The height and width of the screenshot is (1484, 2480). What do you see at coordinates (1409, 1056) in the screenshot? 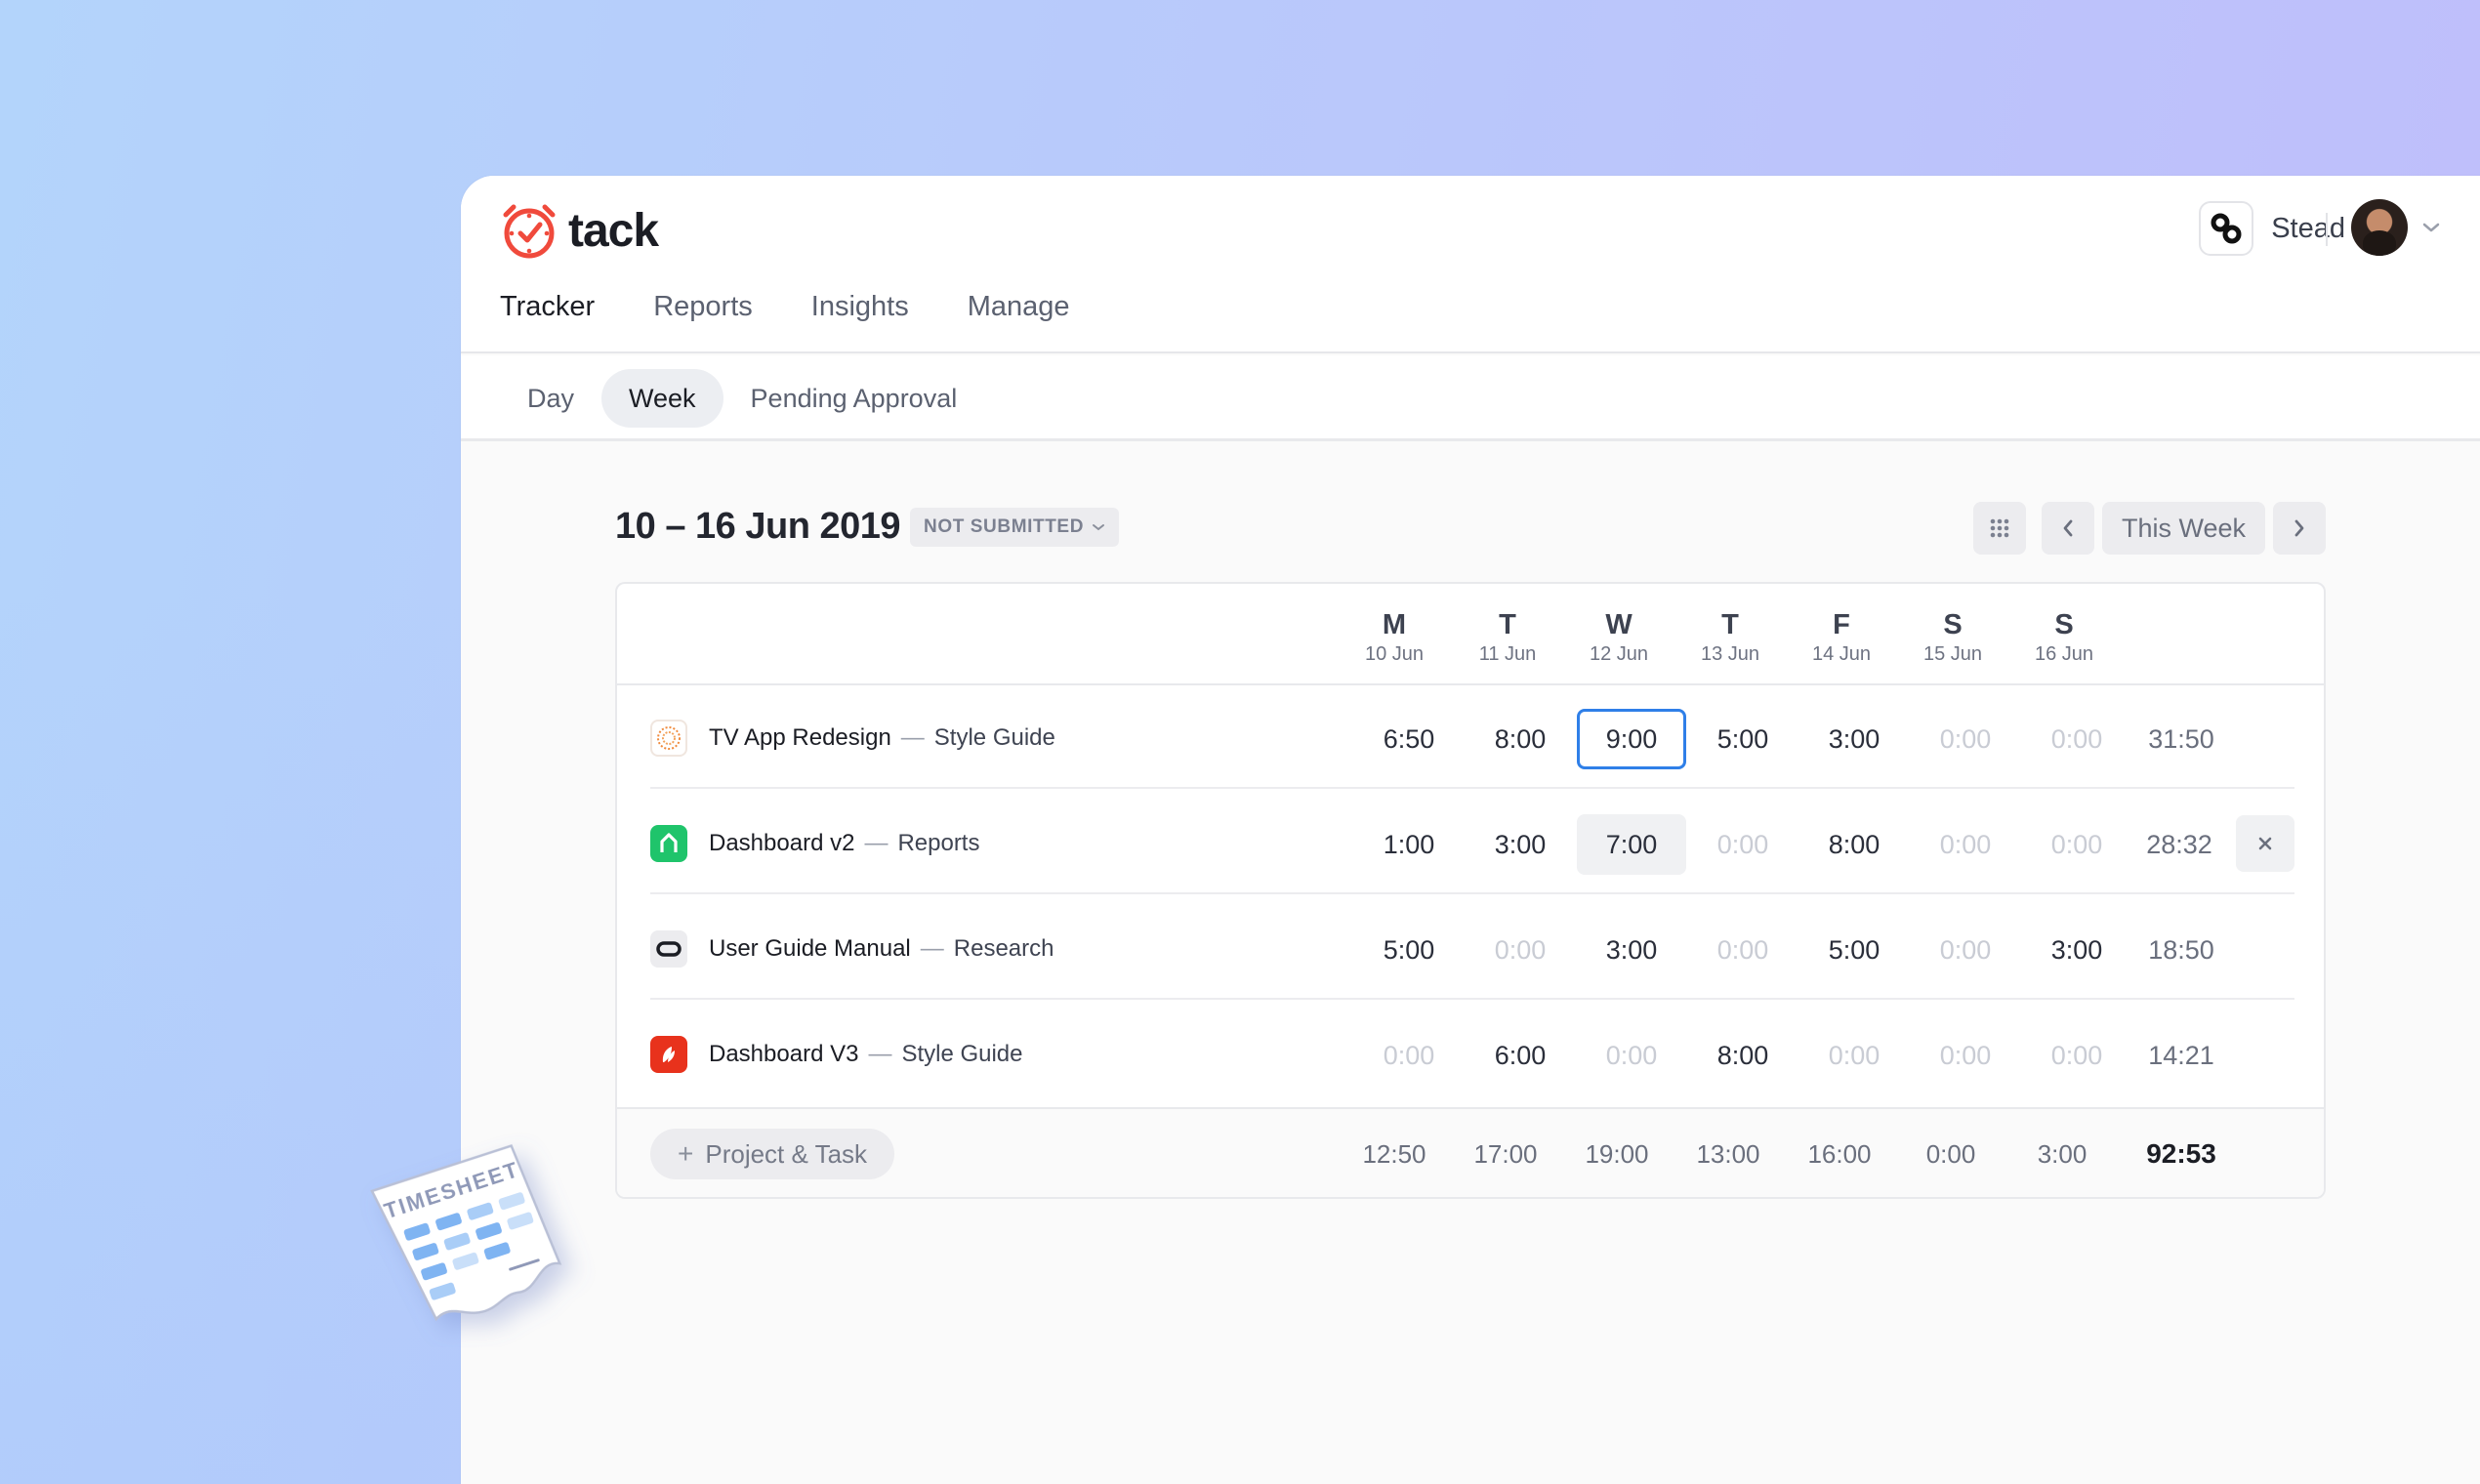
I see `hours-cell-mon: 0:00` at bounding box center [1409, 1056].